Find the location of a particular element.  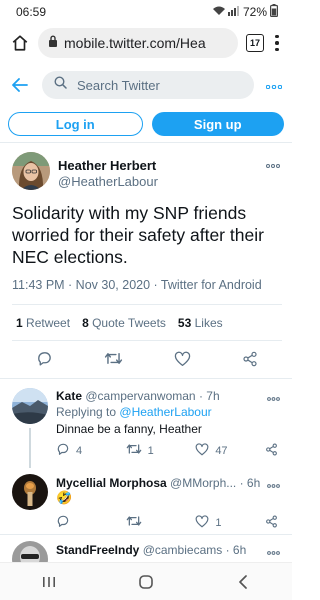

retweet-action is located at coordinates (144, 522).